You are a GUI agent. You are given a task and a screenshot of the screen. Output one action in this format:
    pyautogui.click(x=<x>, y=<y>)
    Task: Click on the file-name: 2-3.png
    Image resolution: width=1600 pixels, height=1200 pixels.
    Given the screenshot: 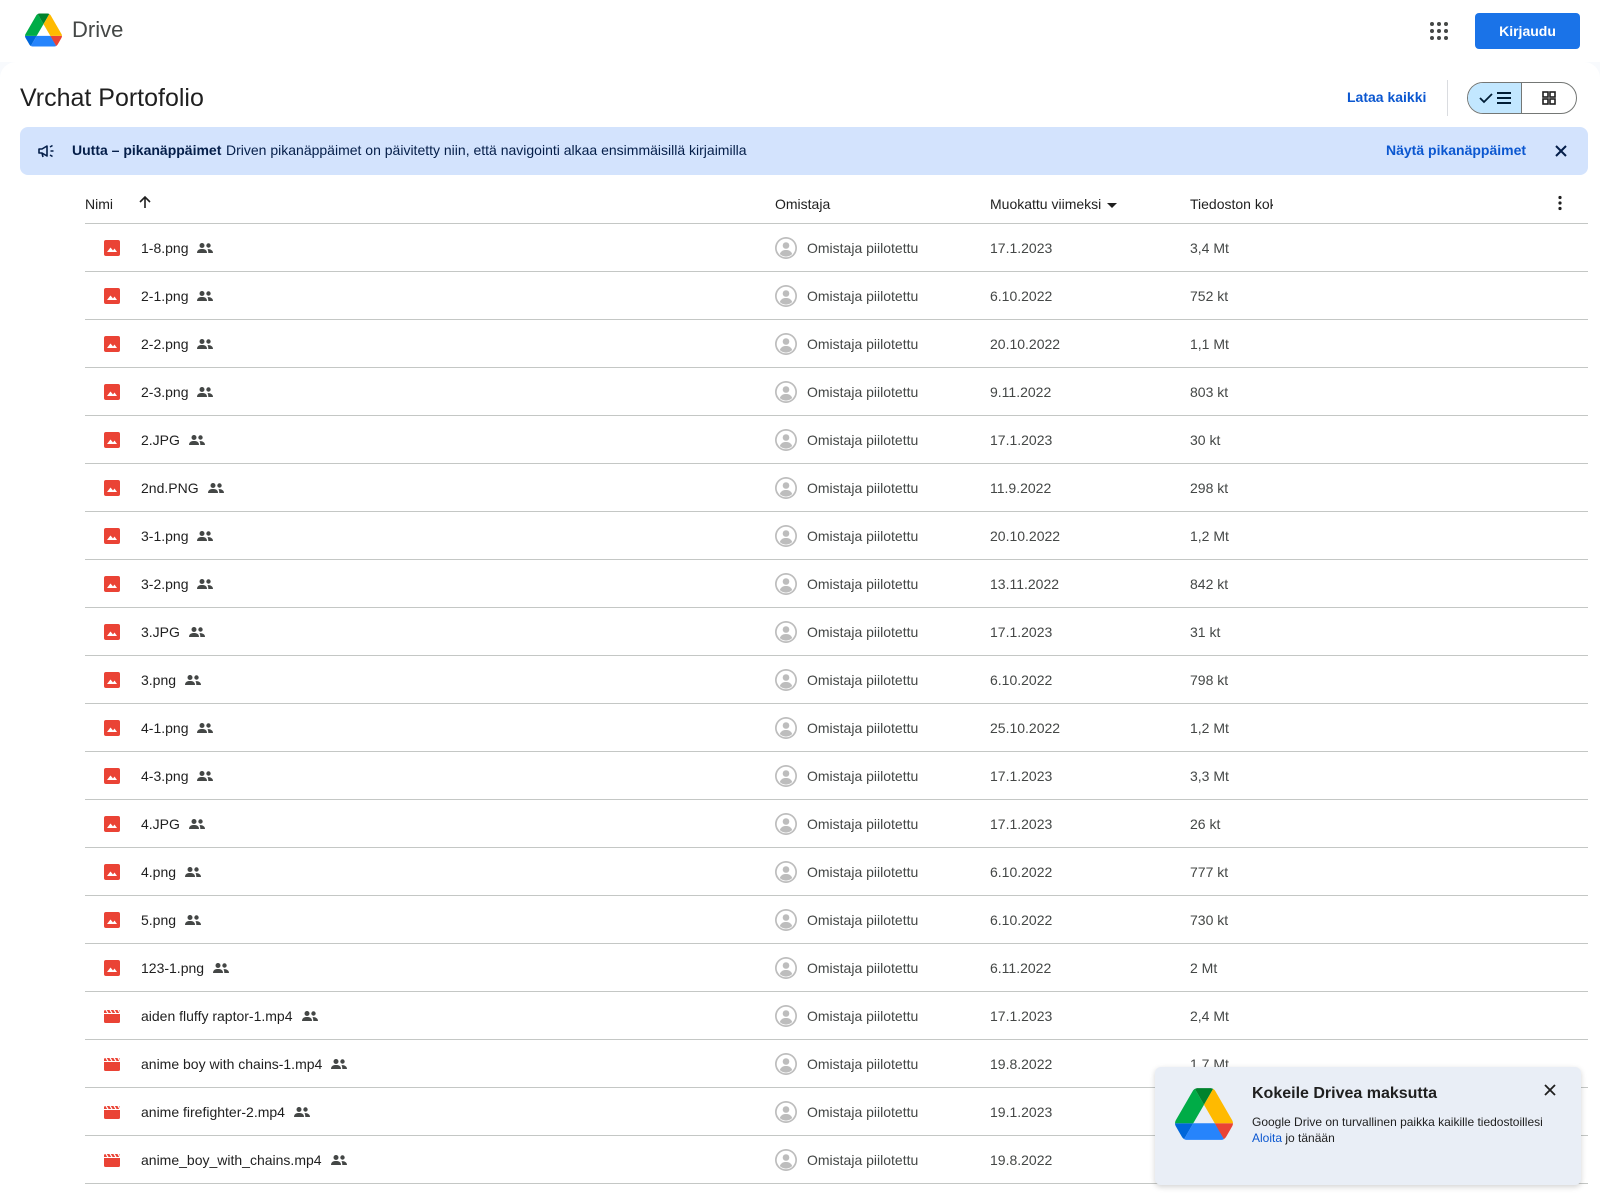 What is the action you would take?
    pyautogui.click(x=177, y=392)
    